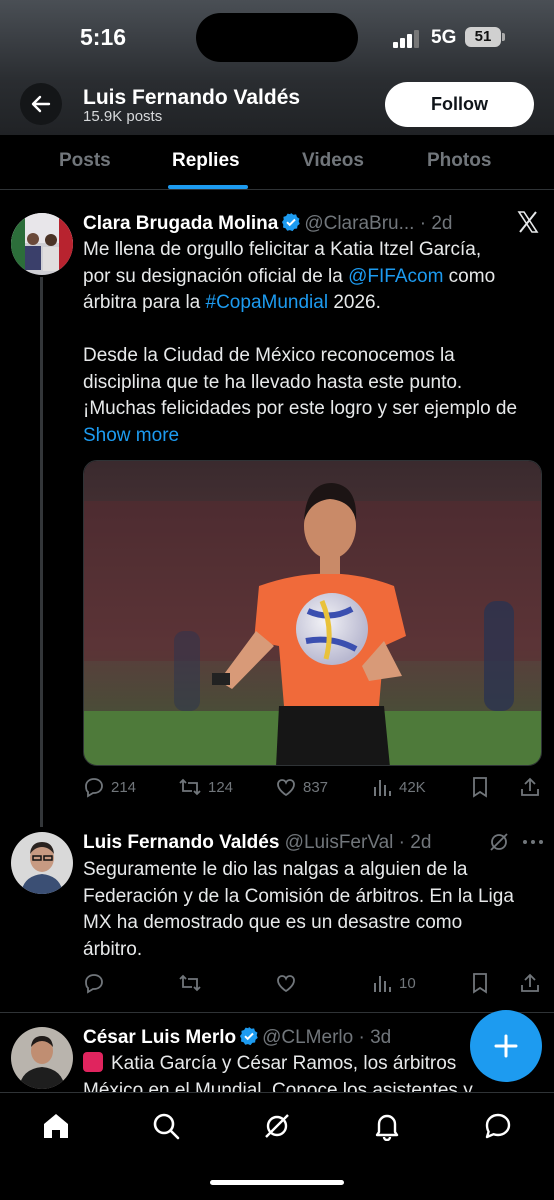 The height and width of the screenshot is (1200, 554). What do you see at coordinates (277, 1012) in the screenshot?
I see `tweet-divider` at bounding box center [277, 1012].